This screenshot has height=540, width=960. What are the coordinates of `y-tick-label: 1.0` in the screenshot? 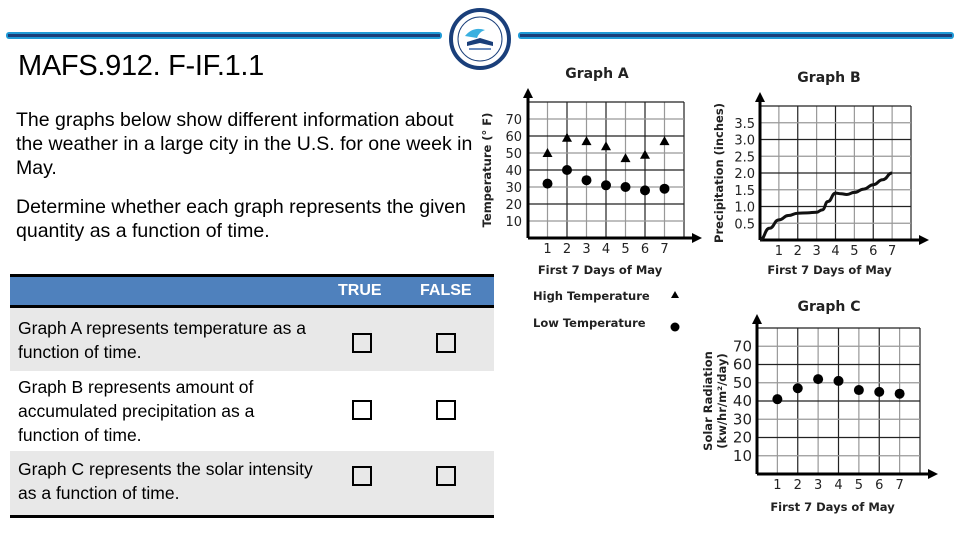 It's located at (744, 208).